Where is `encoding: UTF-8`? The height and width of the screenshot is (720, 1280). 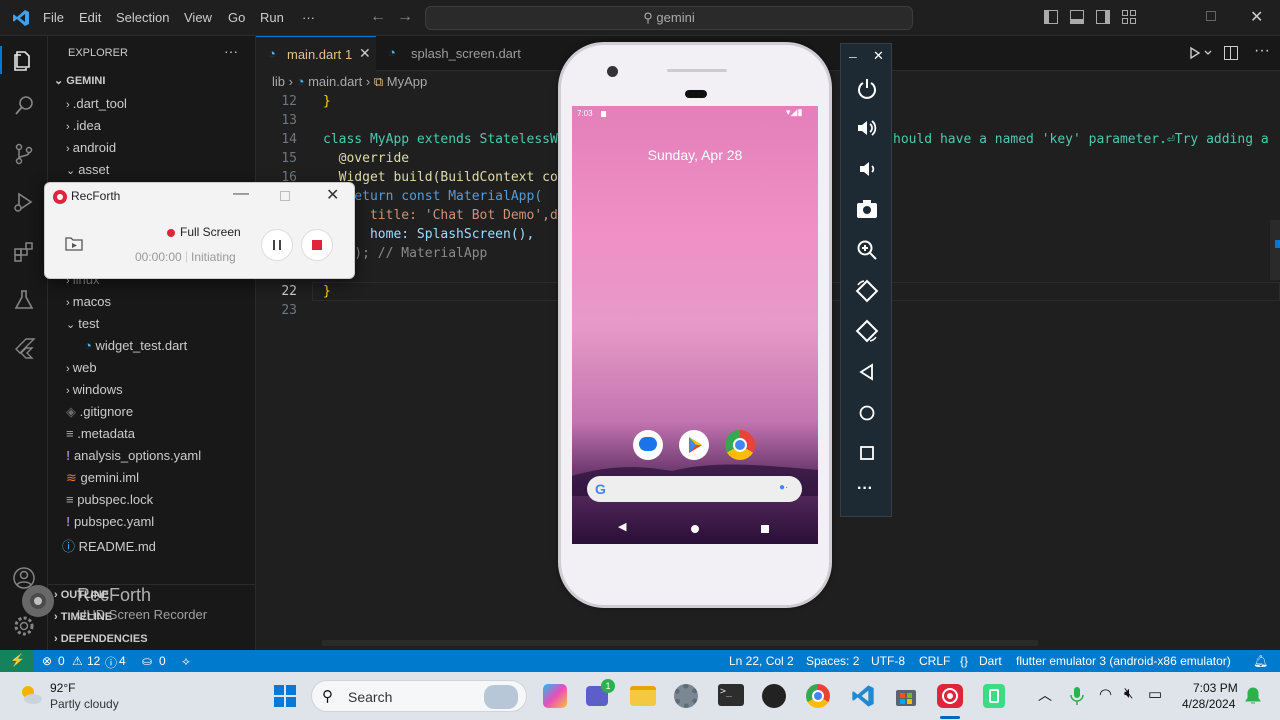 encoding: UTF-8 is located at coordinates (888, 661).